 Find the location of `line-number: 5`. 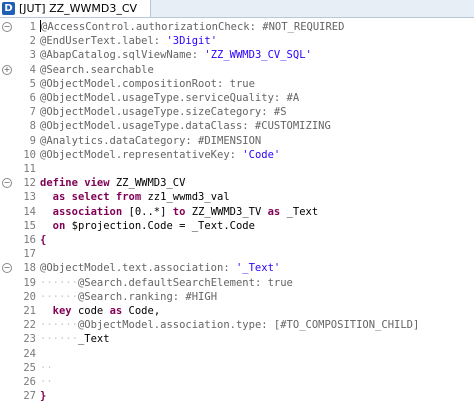

line-number: 5 is located at coordinates (32, 83).